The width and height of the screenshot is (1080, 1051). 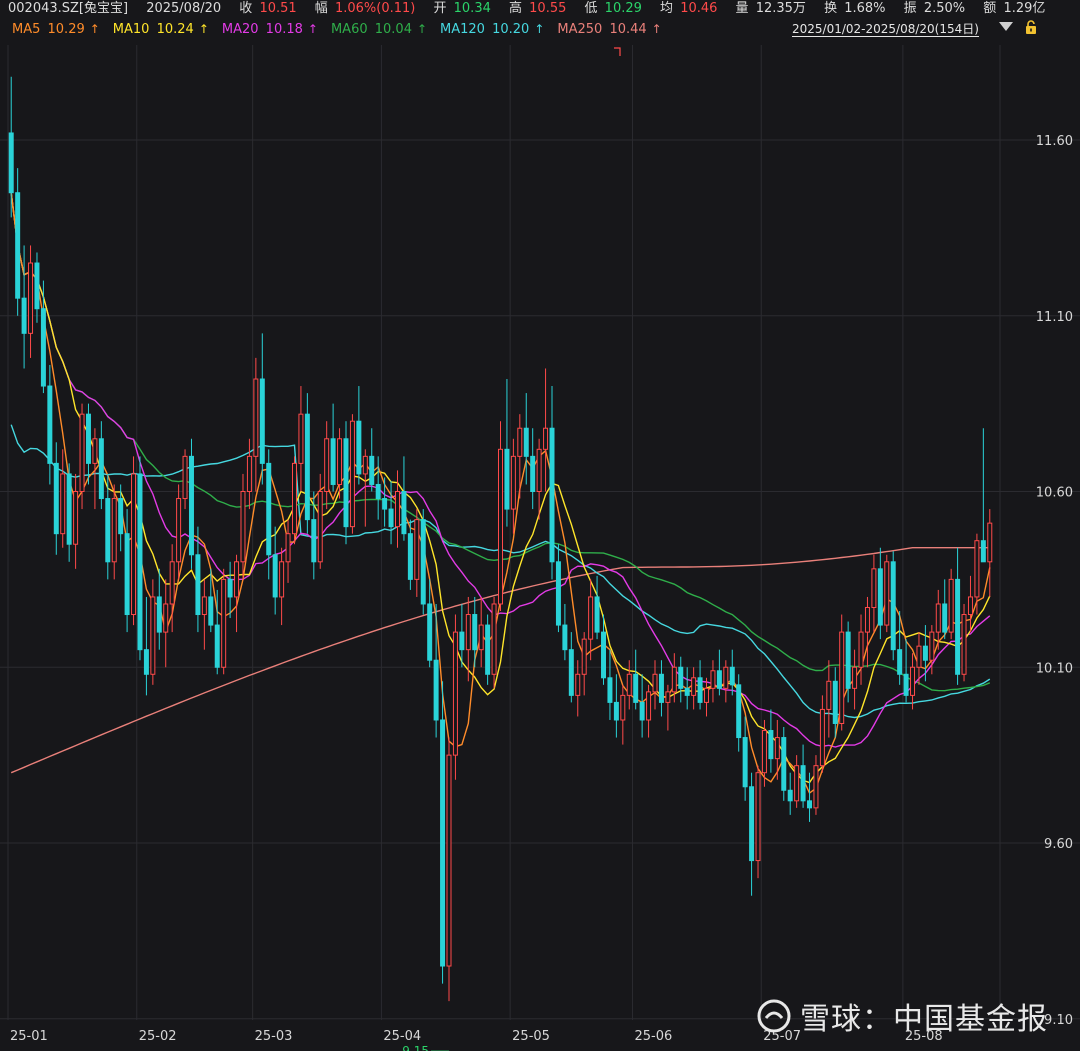 I want to click on x-tick-label: 25-03, so click(x=274, y=1036).